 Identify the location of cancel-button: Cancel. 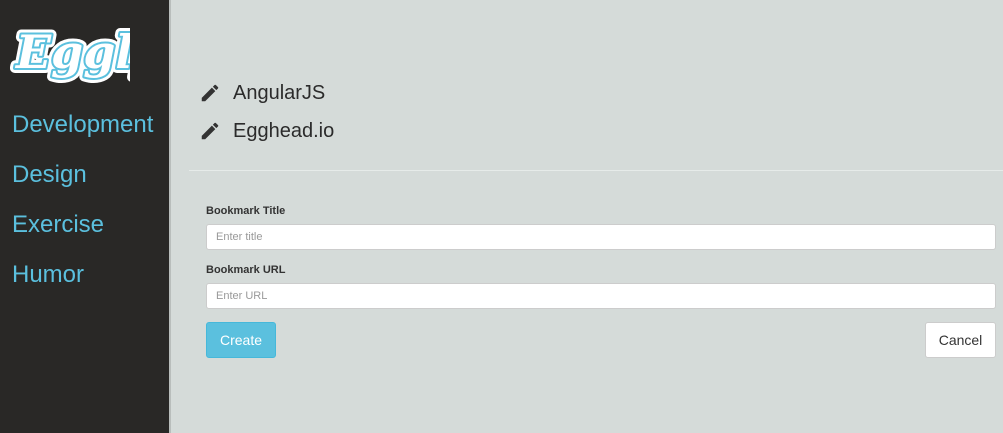
(960, 340).